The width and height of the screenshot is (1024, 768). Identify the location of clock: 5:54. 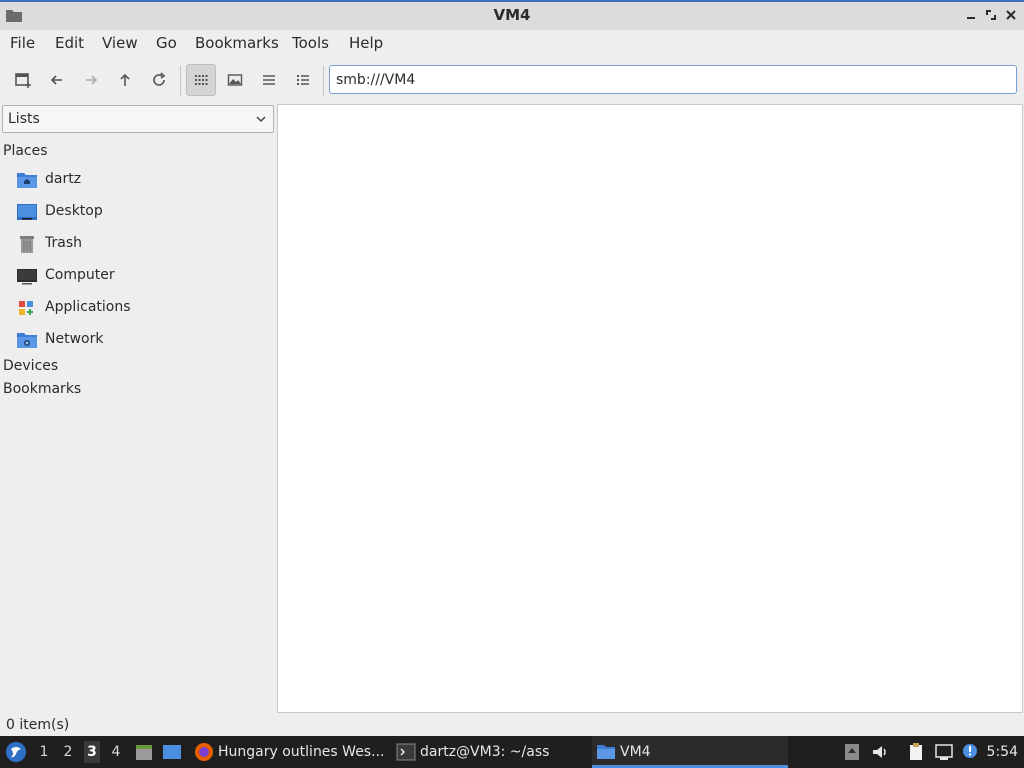
(1002, 752).